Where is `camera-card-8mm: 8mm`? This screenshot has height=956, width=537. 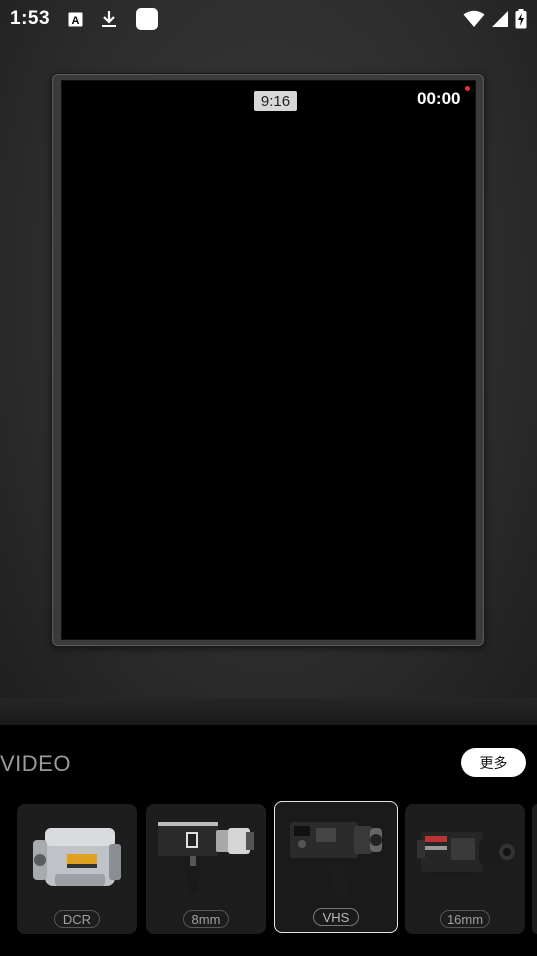
camera-card-8mm: 8mm is located at coordinates (206, 869).